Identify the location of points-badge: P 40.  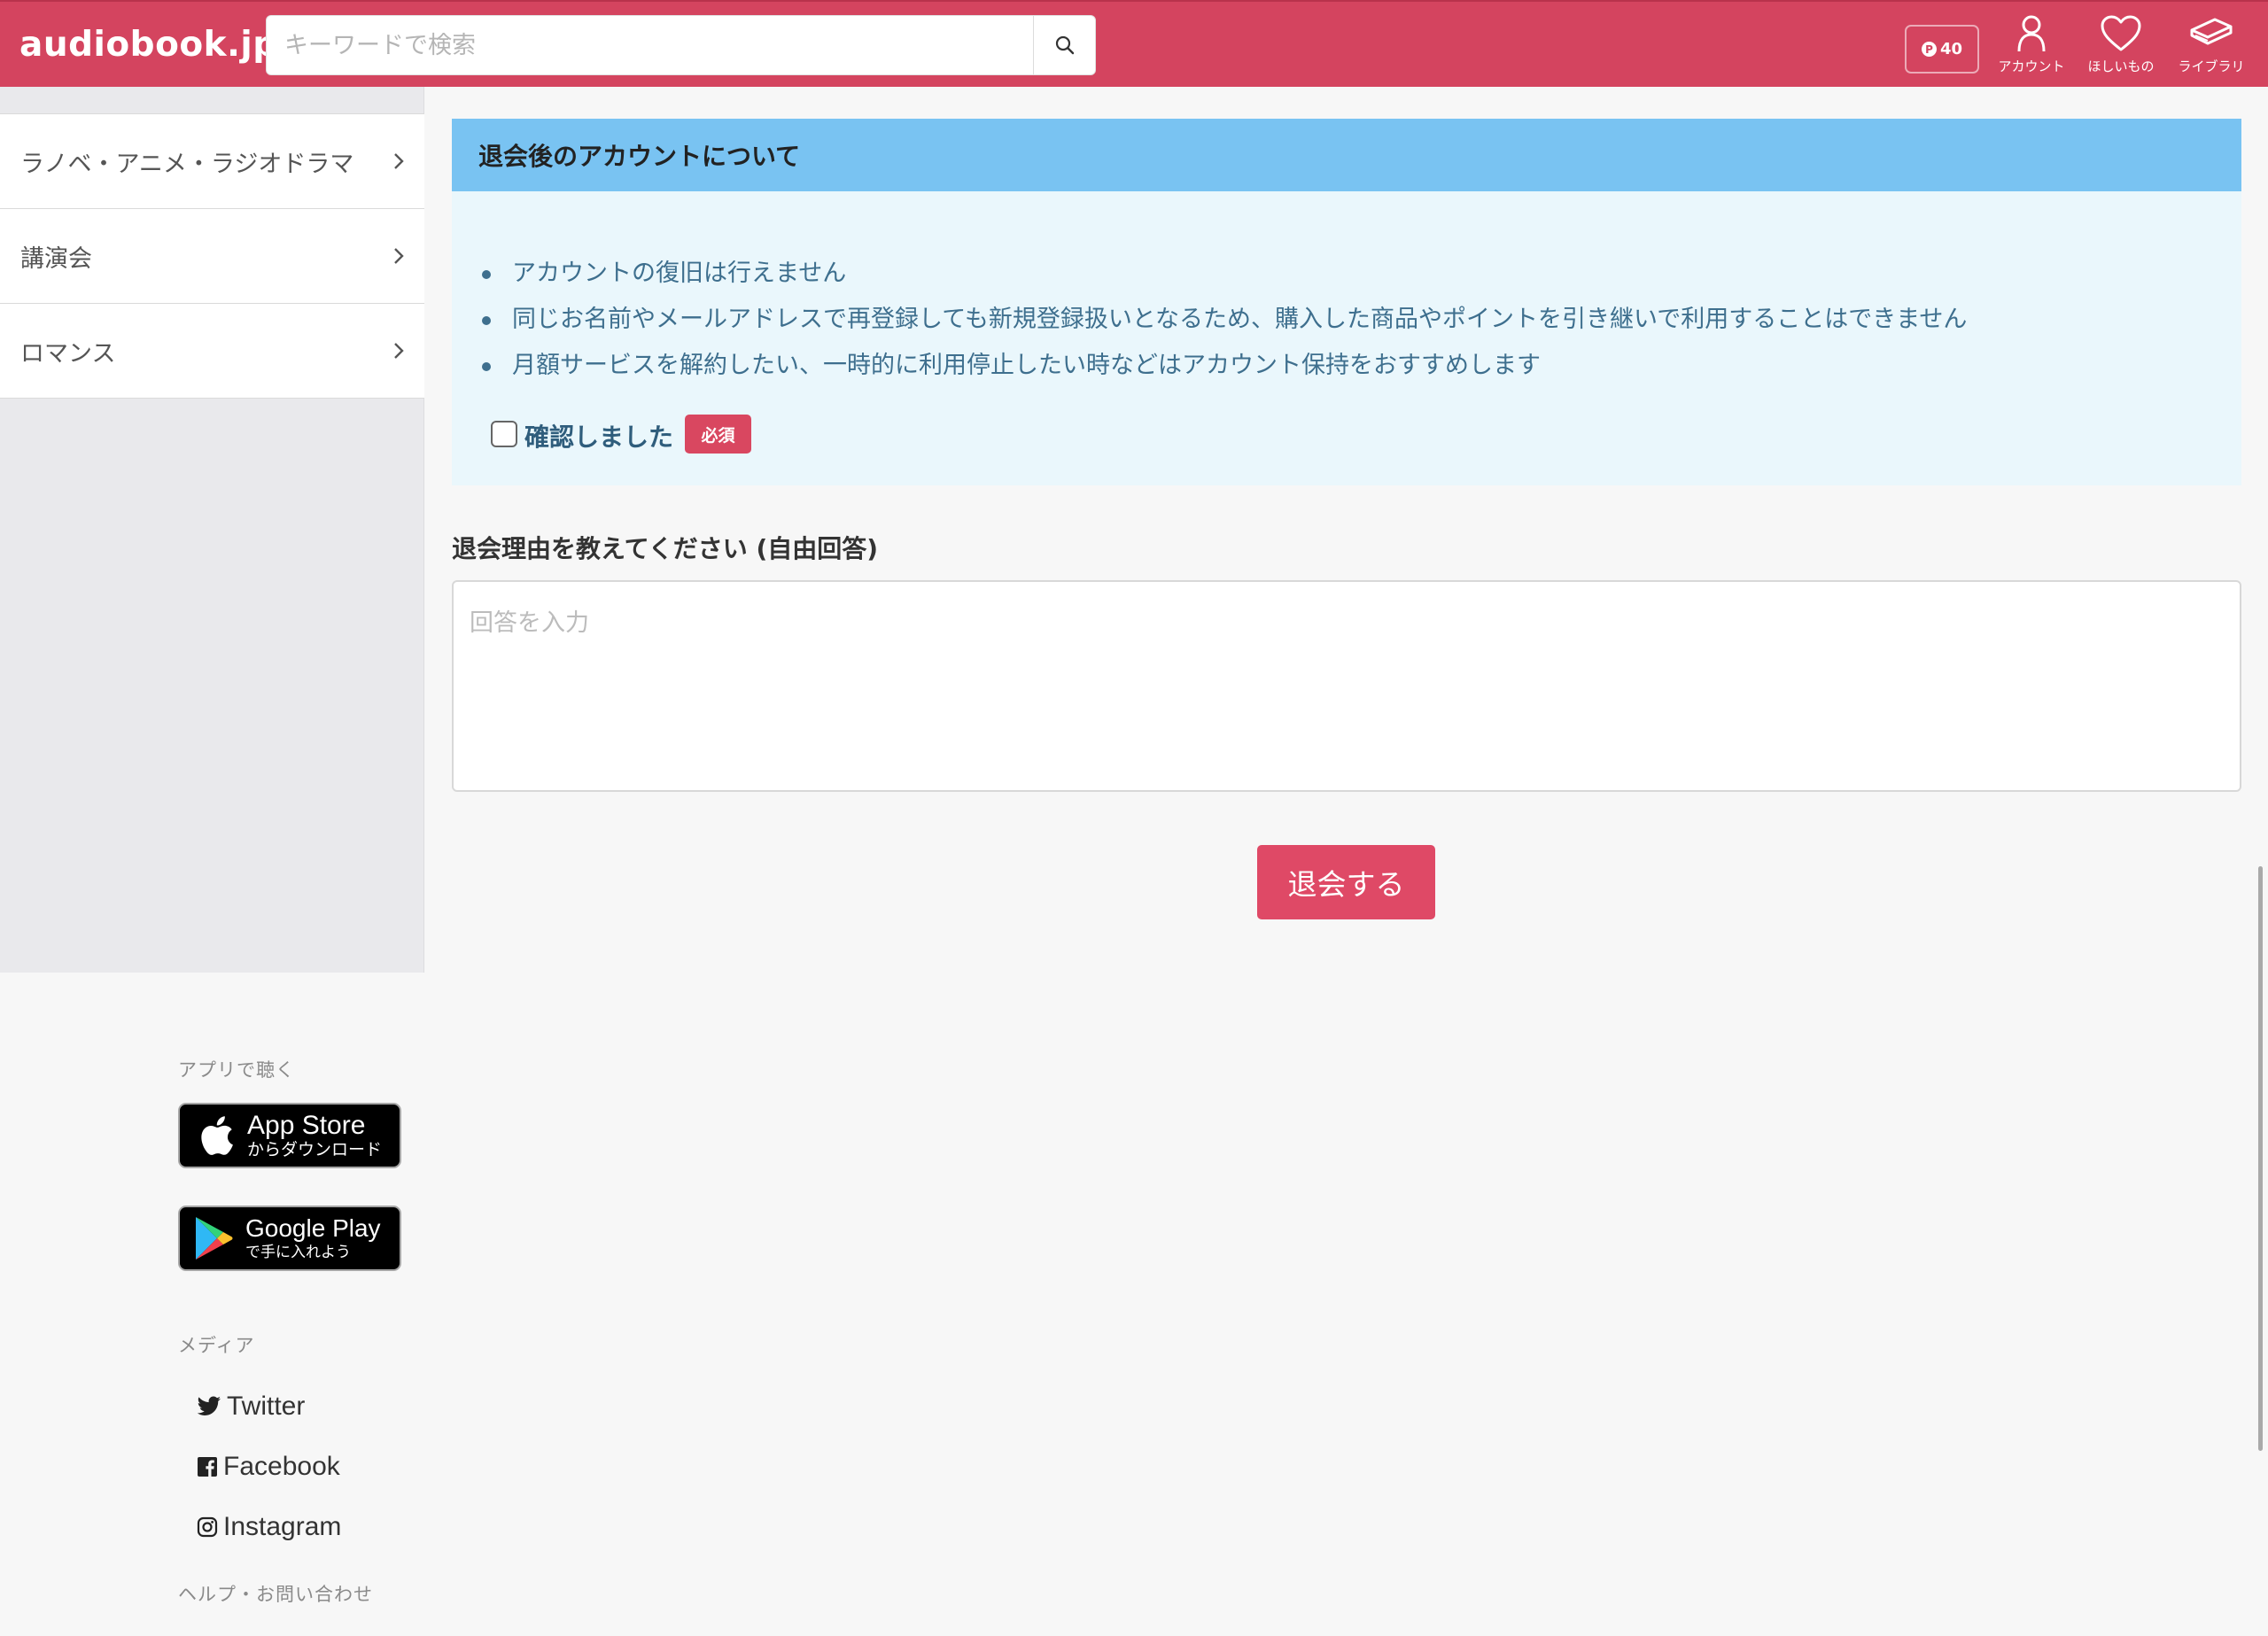
(1942, 49).